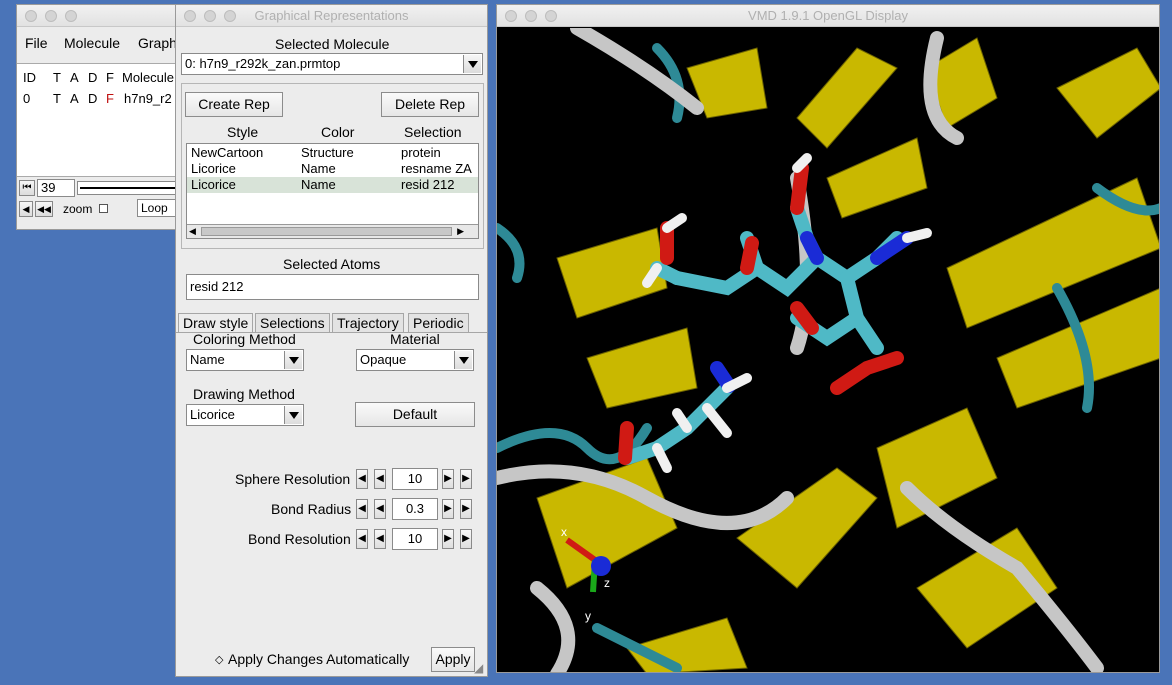 The height and width of the screenshot is (685, 1172). Describe the element at coordinates (430, 104) in the screenshot. I see `delete-rep-button: Delete Rep` at that location.